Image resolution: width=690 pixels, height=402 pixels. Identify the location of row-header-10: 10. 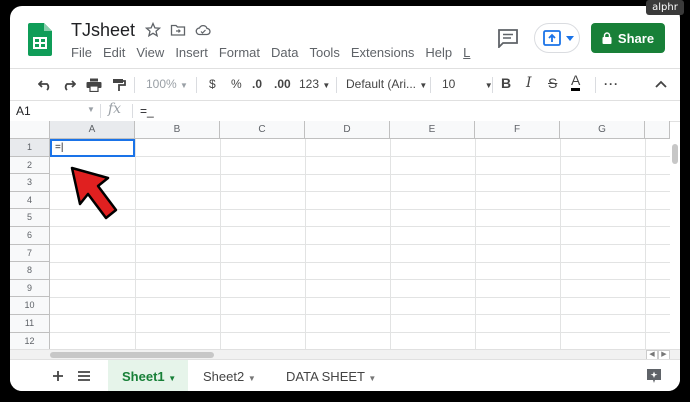
(30, 306).